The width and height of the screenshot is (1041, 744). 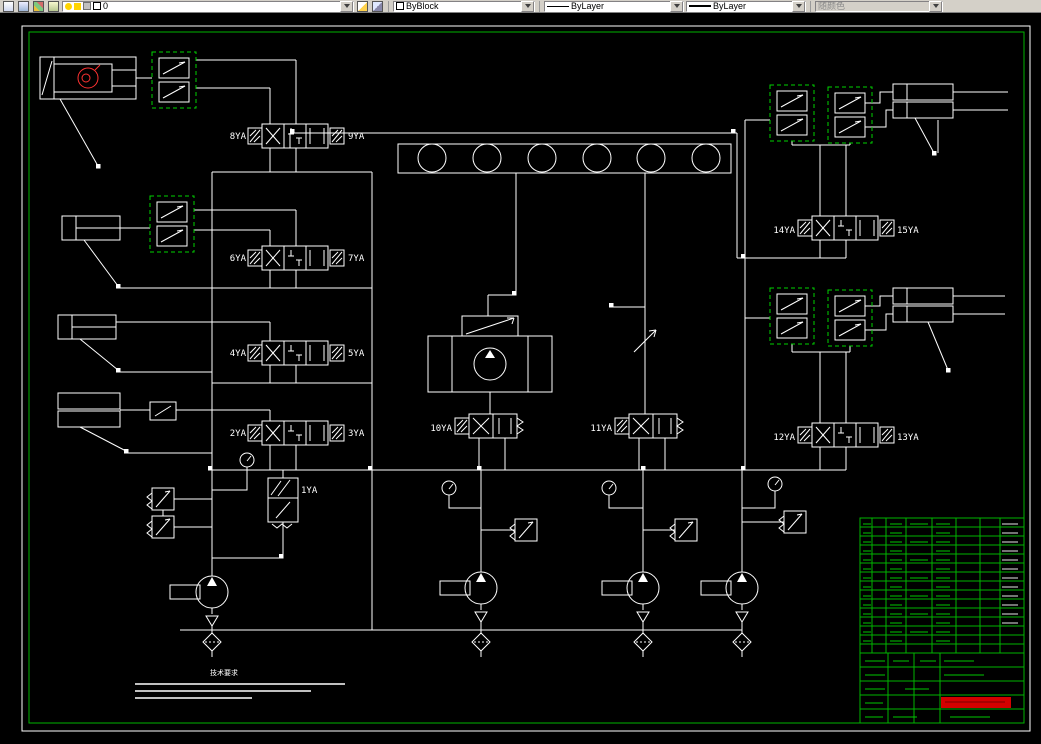 What do you see at coordinates (464, 6) in the screenshot?
I see `color-combo: ByBlock` at bounding box center [464, 6].